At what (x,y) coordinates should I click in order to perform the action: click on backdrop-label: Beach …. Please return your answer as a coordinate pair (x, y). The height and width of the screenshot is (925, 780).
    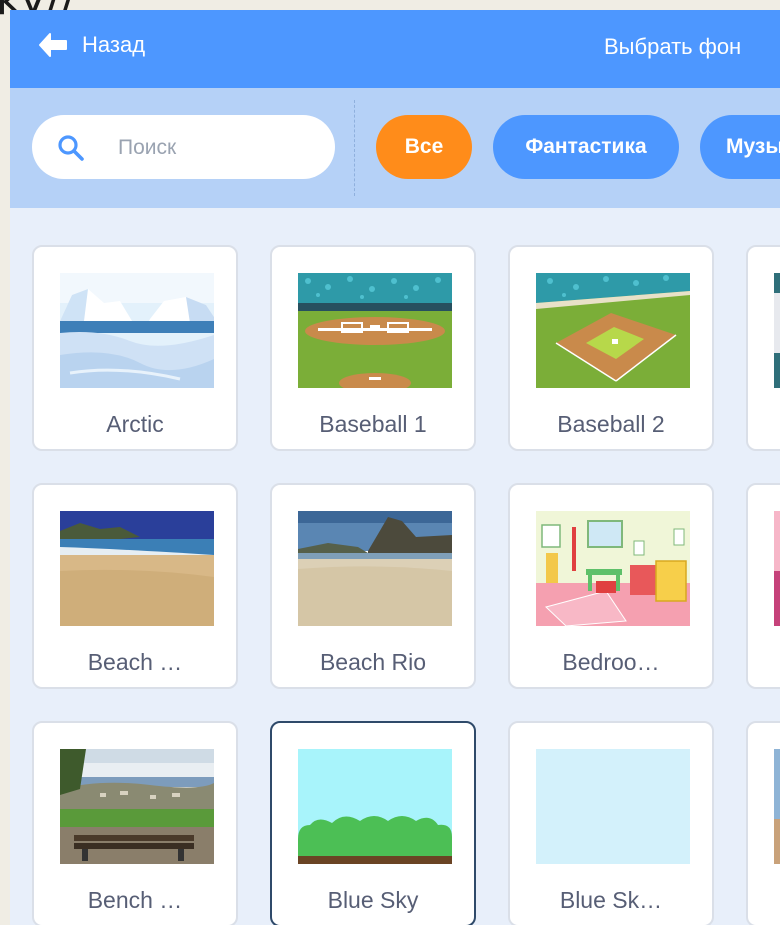
    Looking at the image, I should click on (135, 662).